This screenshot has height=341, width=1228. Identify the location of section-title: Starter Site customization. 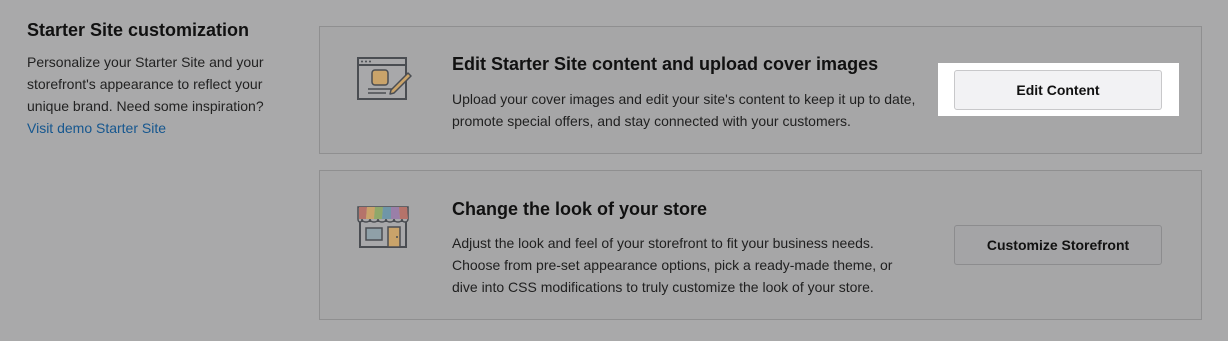
(138, 30).